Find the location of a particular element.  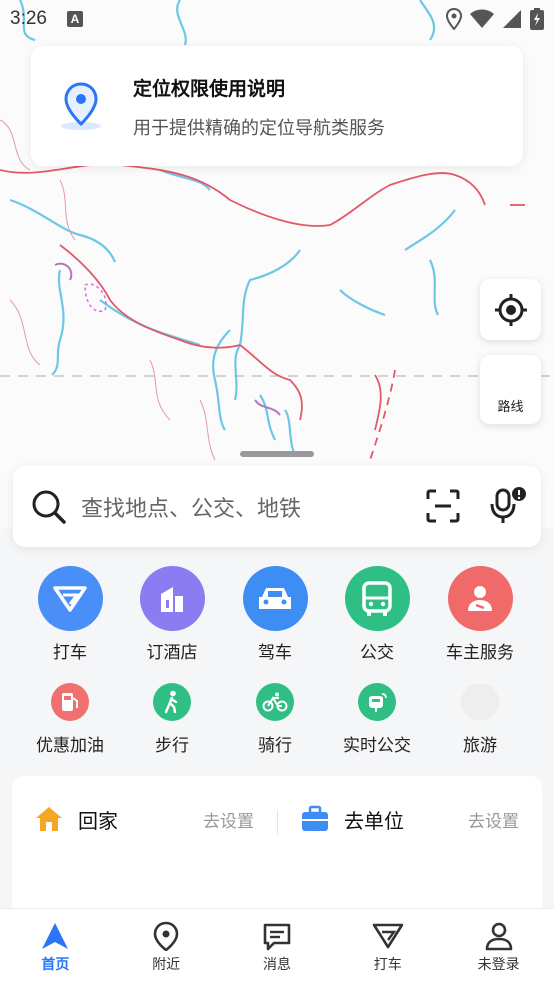

home-label: 回家 is located at coordinates (98, 820).